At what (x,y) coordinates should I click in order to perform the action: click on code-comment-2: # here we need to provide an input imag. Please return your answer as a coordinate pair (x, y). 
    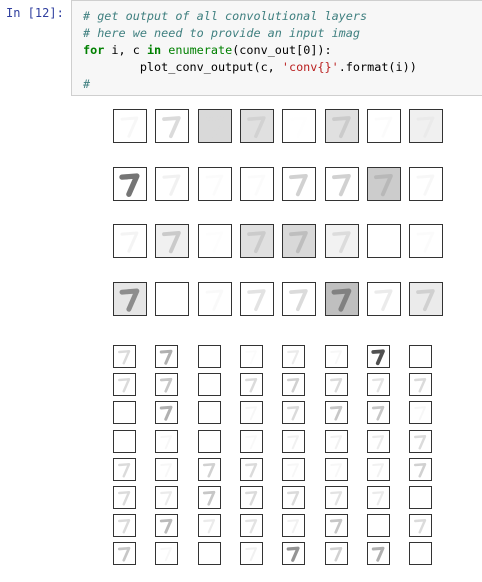
    Looking at the image, I should click on (221, 33).